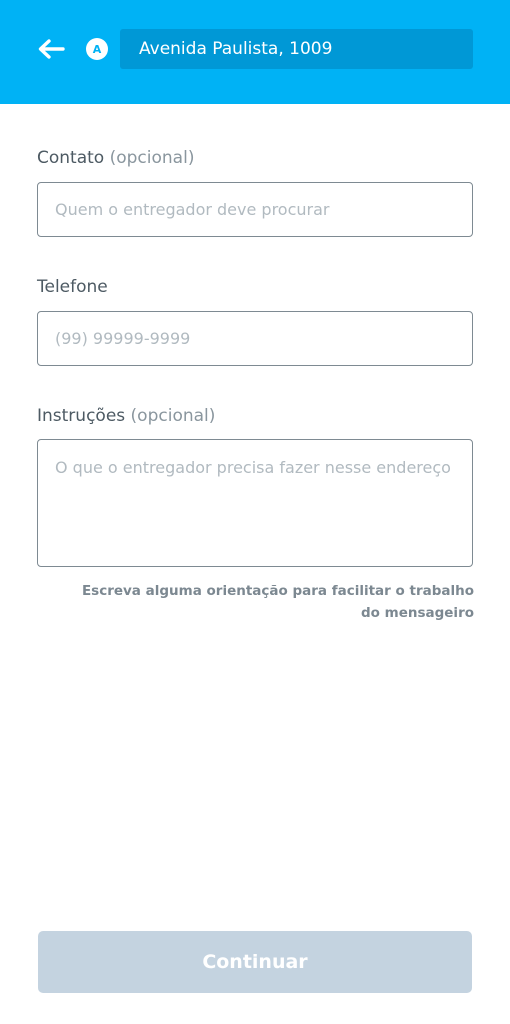  Describe the element at coordinates (255, 503) in the screenshot. I see `instructions-textarea` at that location.